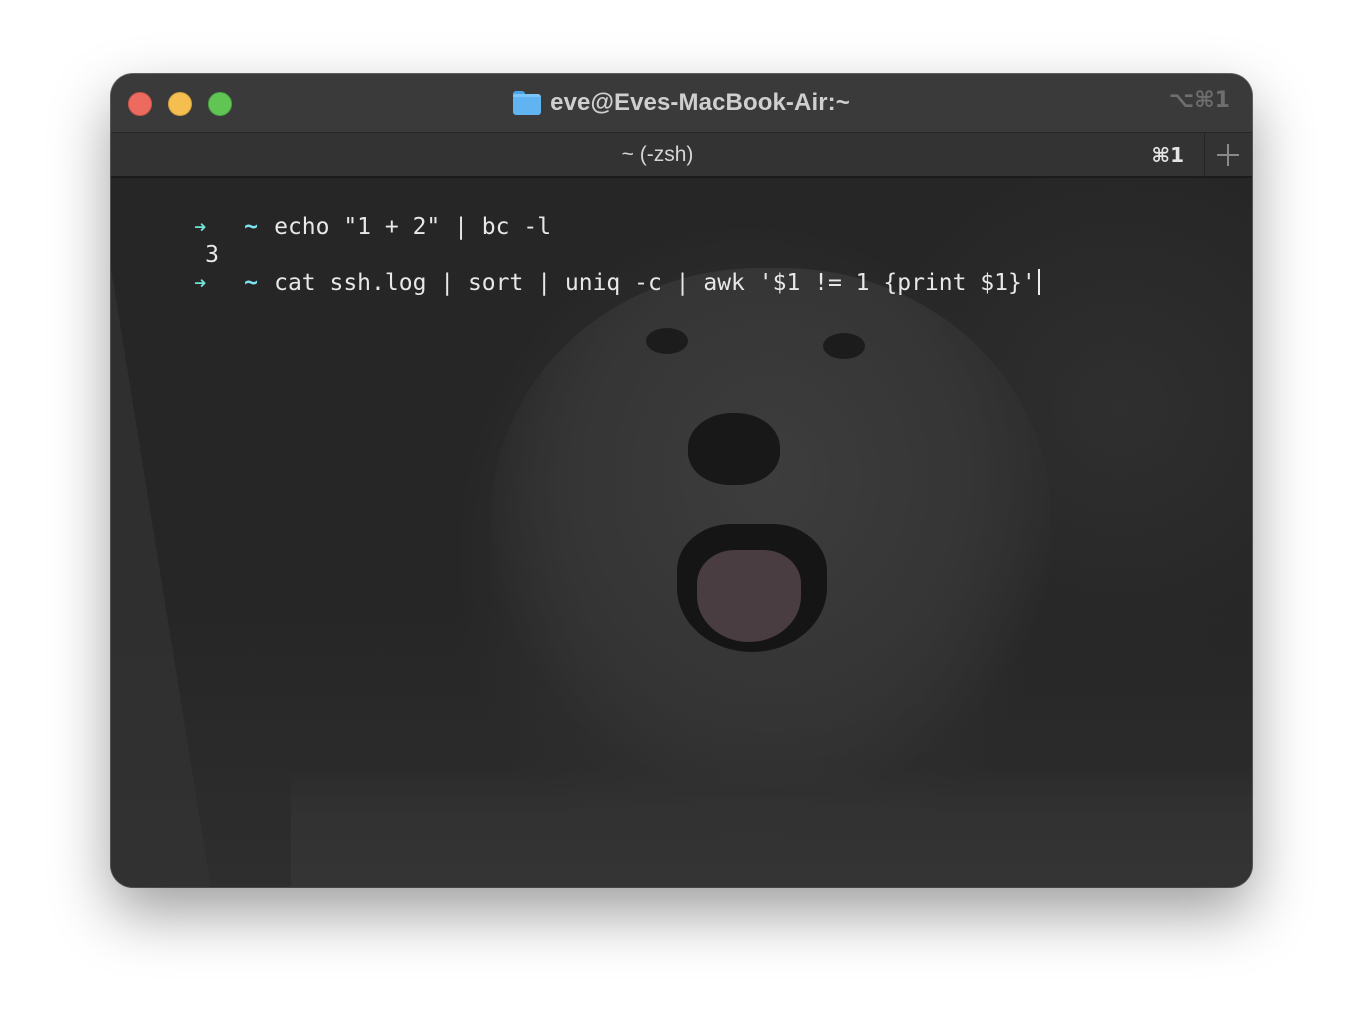  What do you see at coordinates (700, 102) in the screenshot?
I see `window-title: eve@Eves-MacBook-Air:~` at bounding box center [700, 102].